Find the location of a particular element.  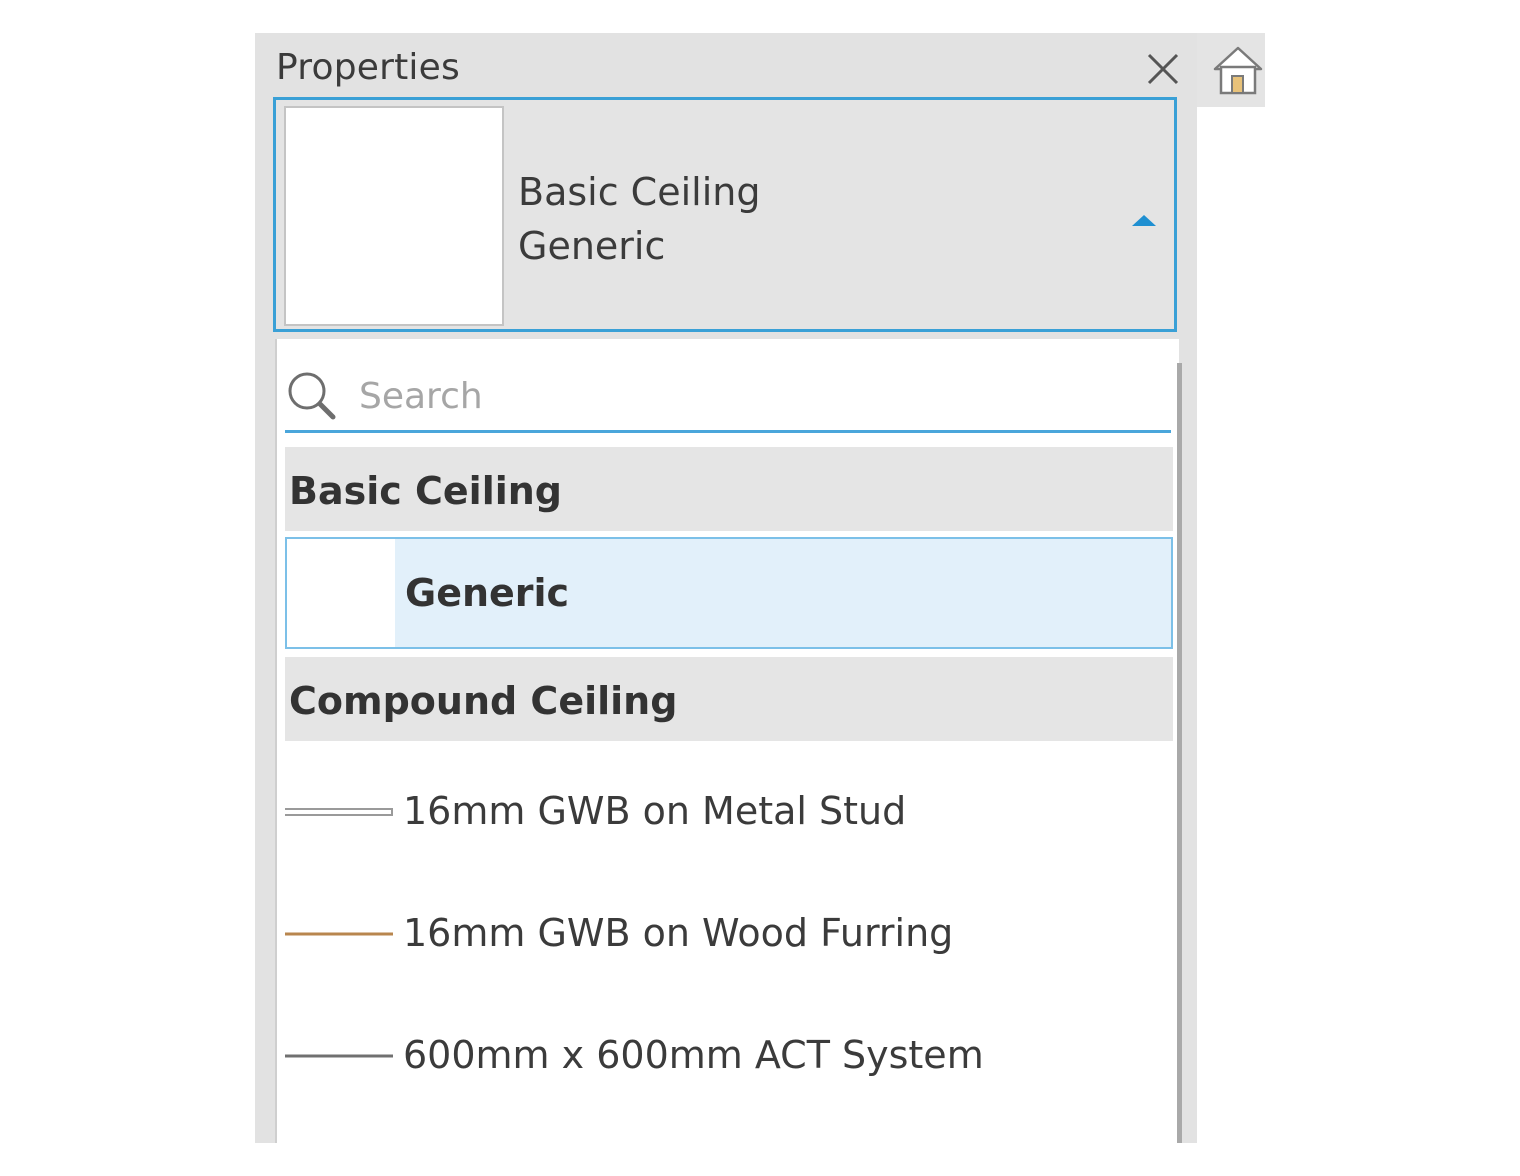

gray-line-icon is located at coordinates (339, 1056).